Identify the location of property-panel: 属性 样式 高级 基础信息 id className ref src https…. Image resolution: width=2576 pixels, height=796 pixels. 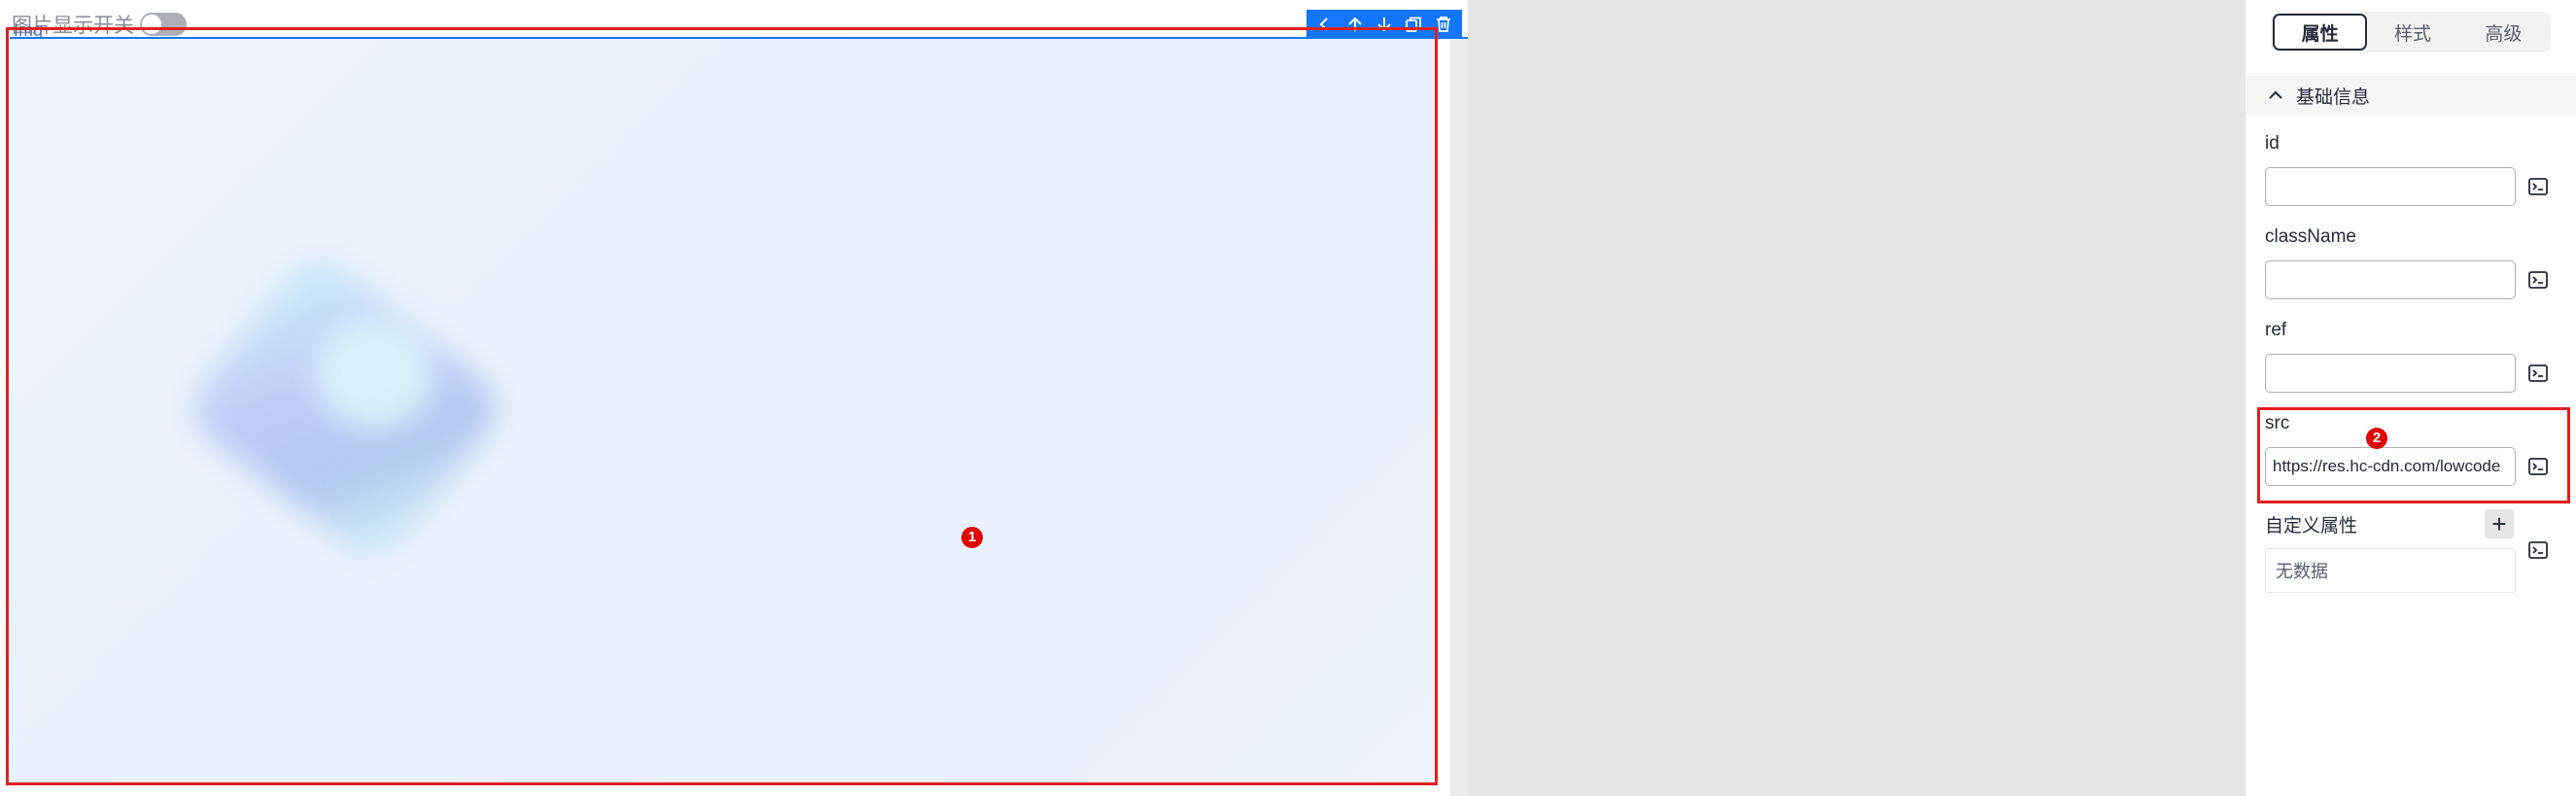
(2410, 398).